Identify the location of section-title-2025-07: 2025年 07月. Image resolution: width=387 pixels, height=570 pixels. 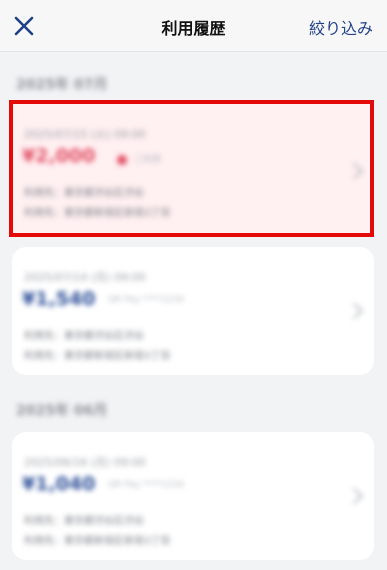
(62, 85).